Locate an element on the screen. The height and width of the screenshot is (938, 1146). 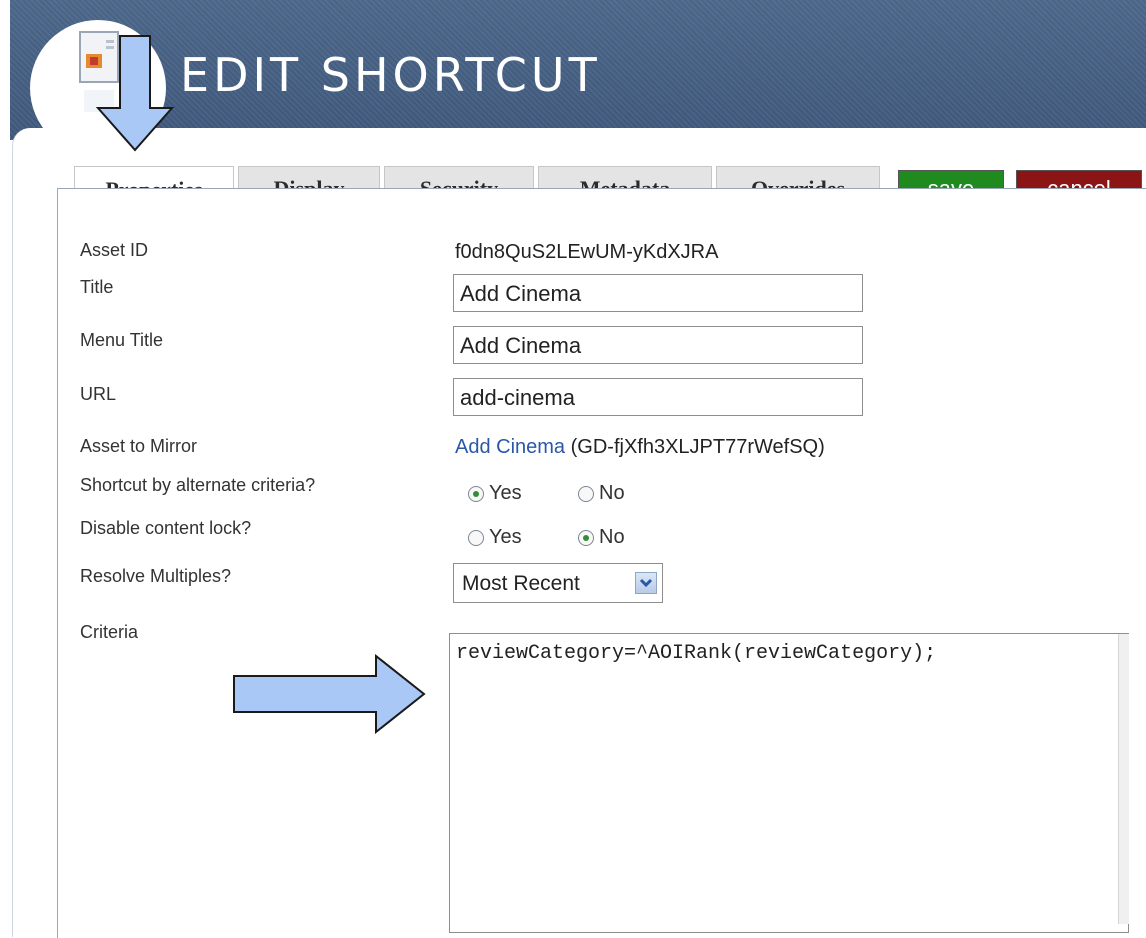
asset-to-mirror-link: Add Cinema is located at coordinates (510, 447).